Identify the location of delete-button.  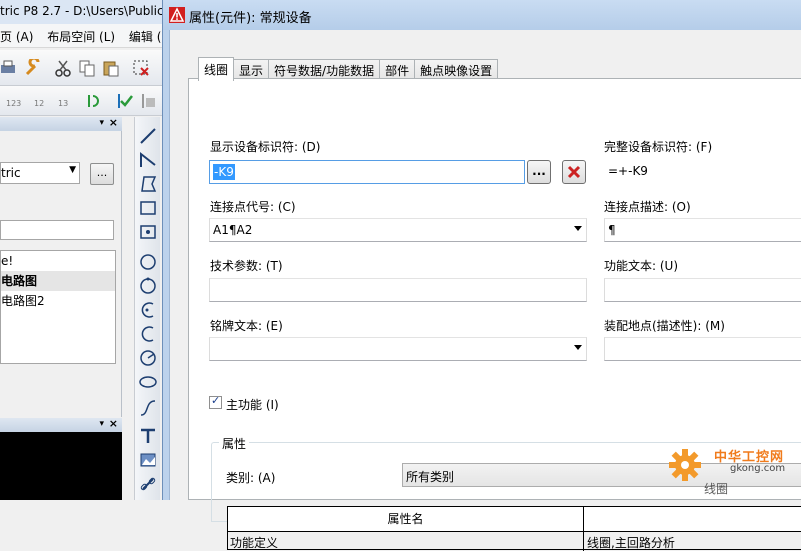
(574, 172).